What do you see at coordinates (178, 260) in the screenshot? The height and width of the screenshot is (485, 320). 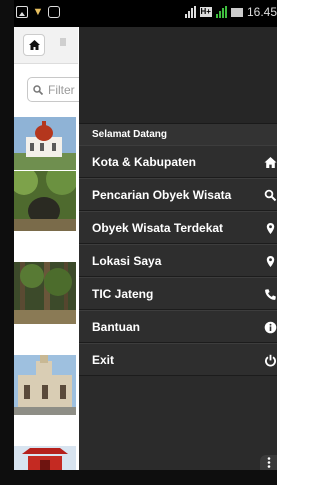 I see `menu-item-lokasi-saya: Lokasi Saya` at bounding box center [178, 260].